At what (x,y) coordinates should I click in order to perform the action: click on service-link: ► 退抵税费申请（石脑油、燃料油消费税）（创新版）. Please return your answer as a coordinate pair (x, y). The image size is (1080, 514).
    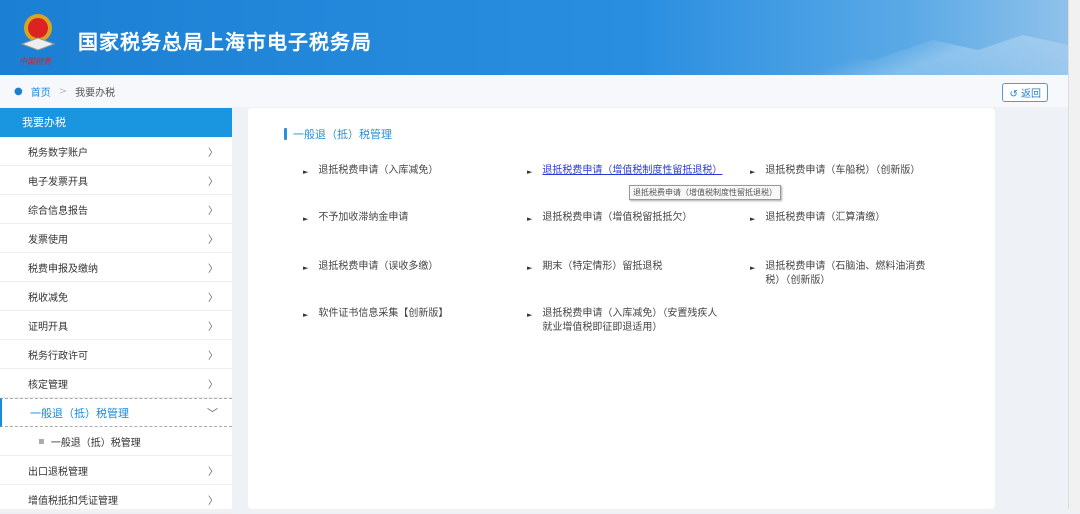
    Looking at the image, I should click on (845, 274).